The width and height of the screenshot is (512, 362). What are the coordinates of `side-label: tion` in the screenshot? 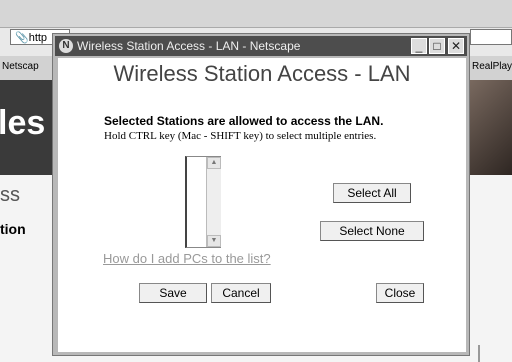 It's located at (13, 229).